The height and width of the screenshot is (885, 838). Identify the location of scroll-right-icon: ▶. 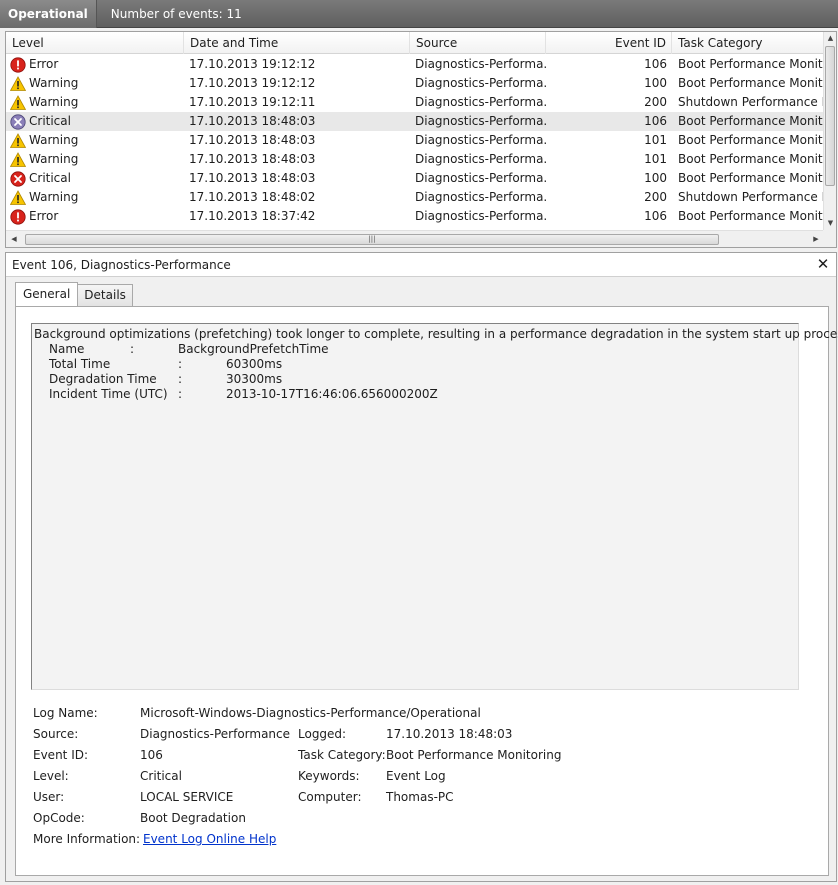
(816, 239).